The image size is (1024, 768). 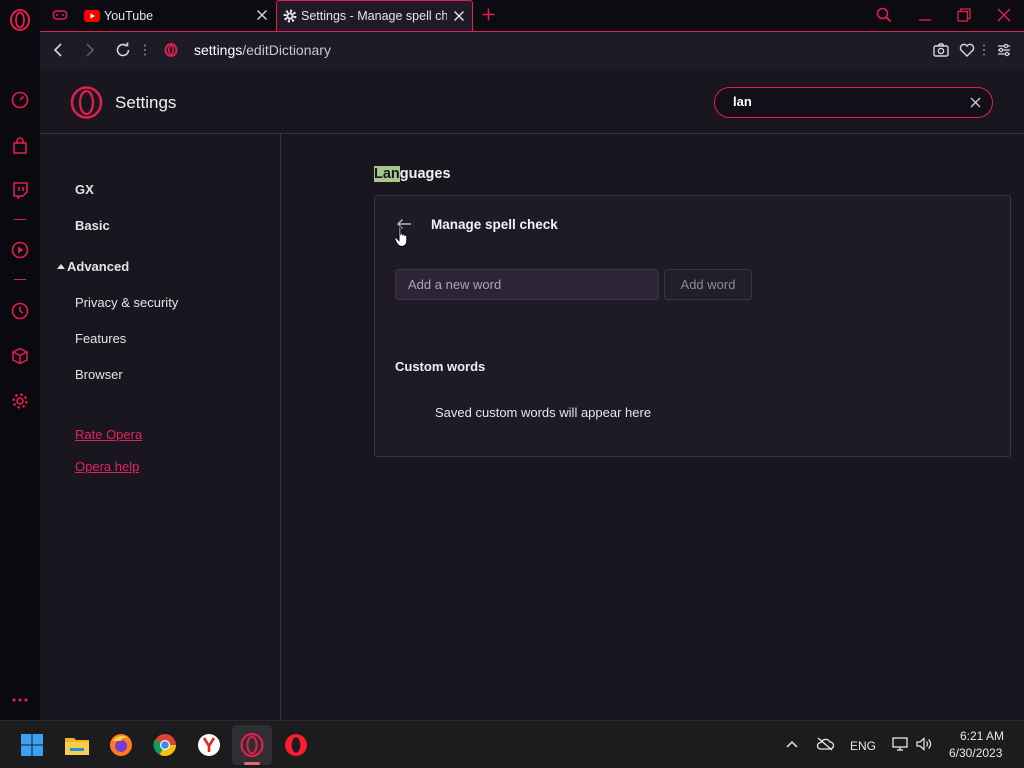 What do you see at coordinates (123, 50) in the screenshot?
I see `reload-icon` at bounding box center [123, 50].